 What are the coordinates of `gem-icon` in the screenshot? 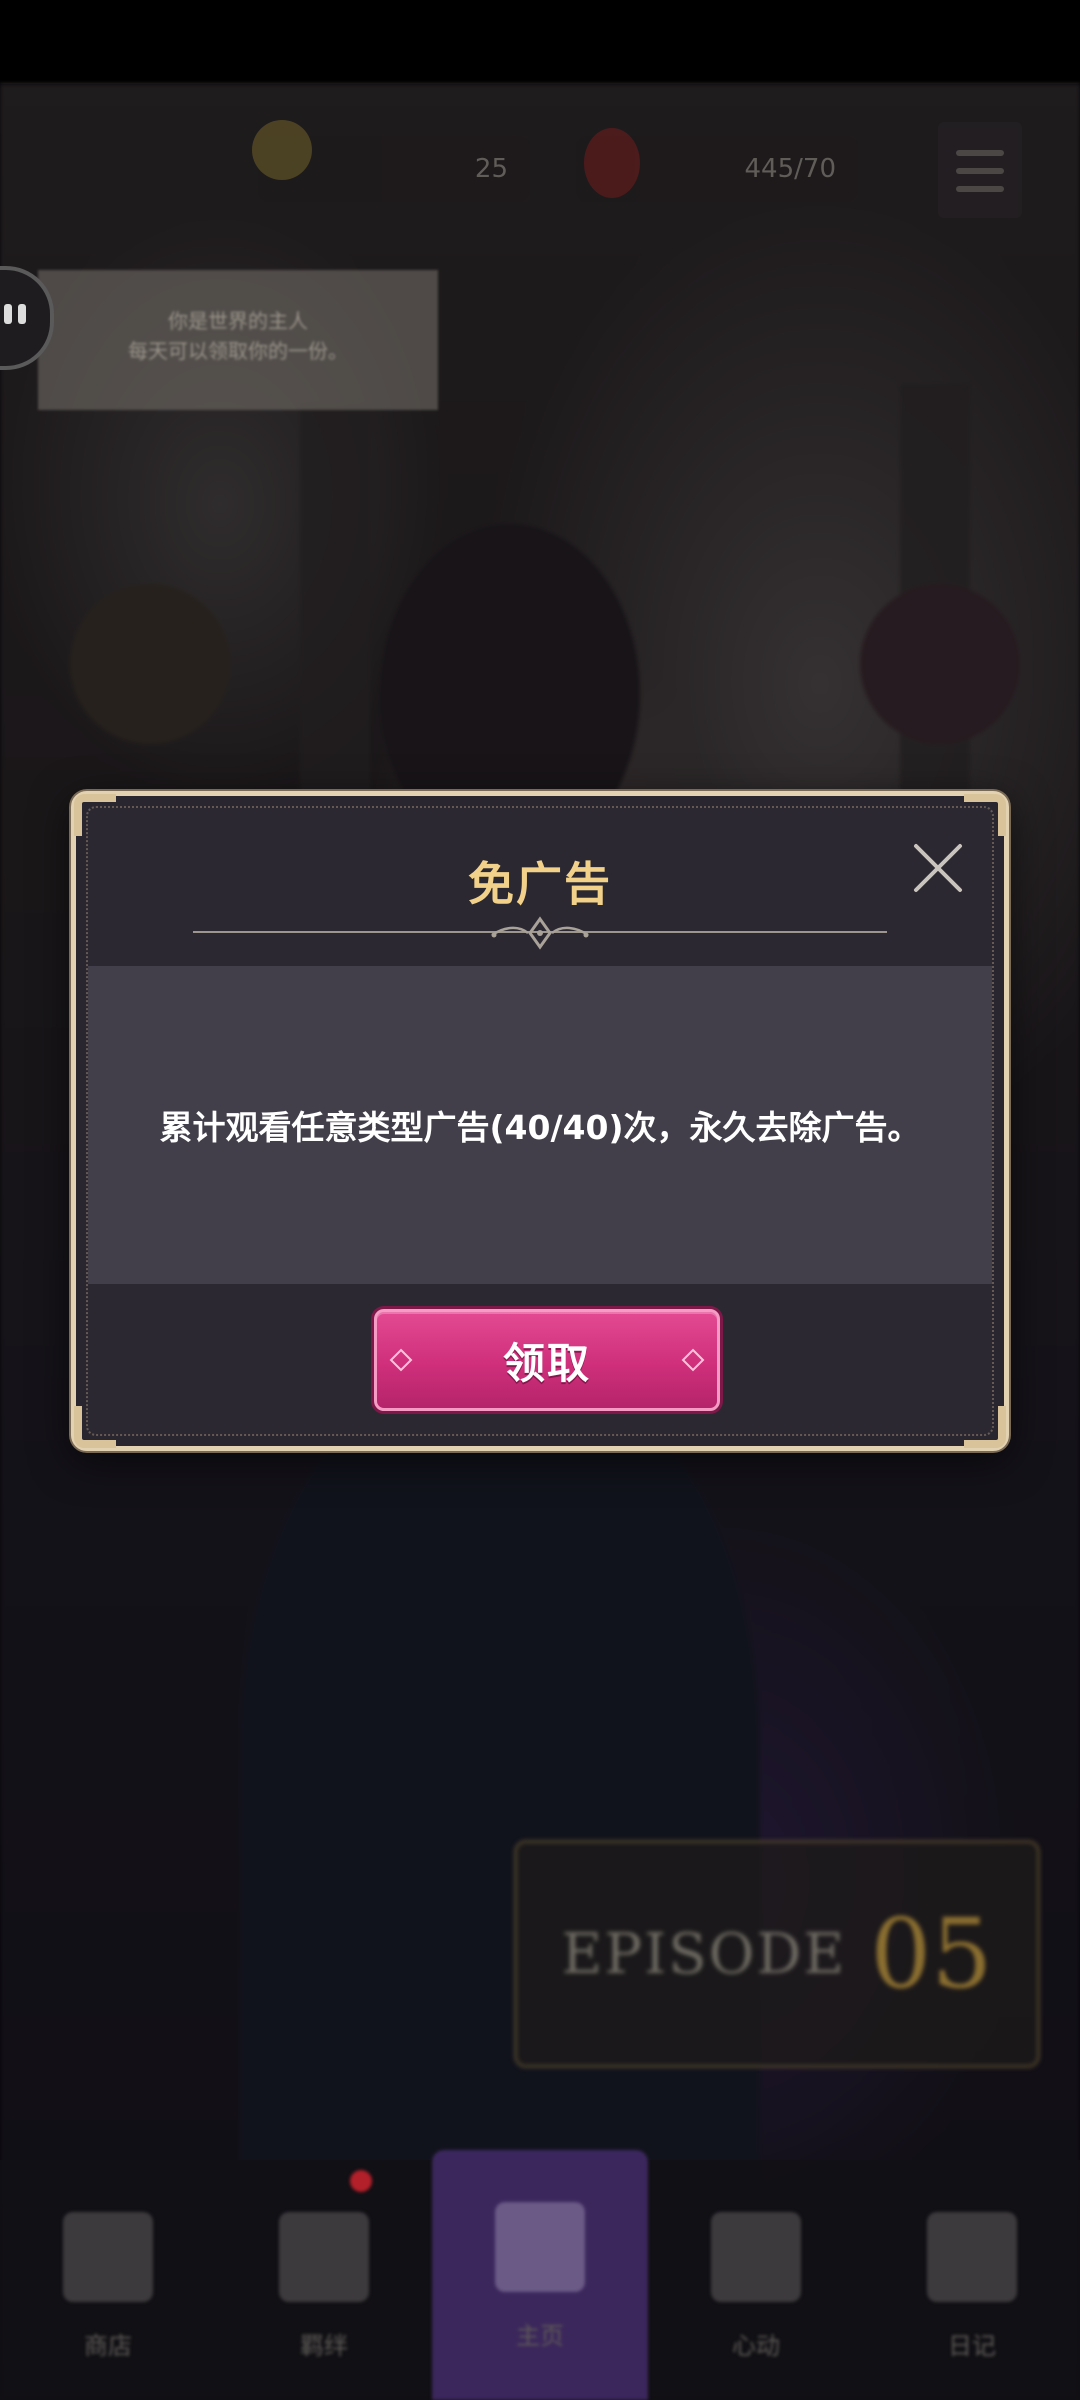 It's located at (612, 163).